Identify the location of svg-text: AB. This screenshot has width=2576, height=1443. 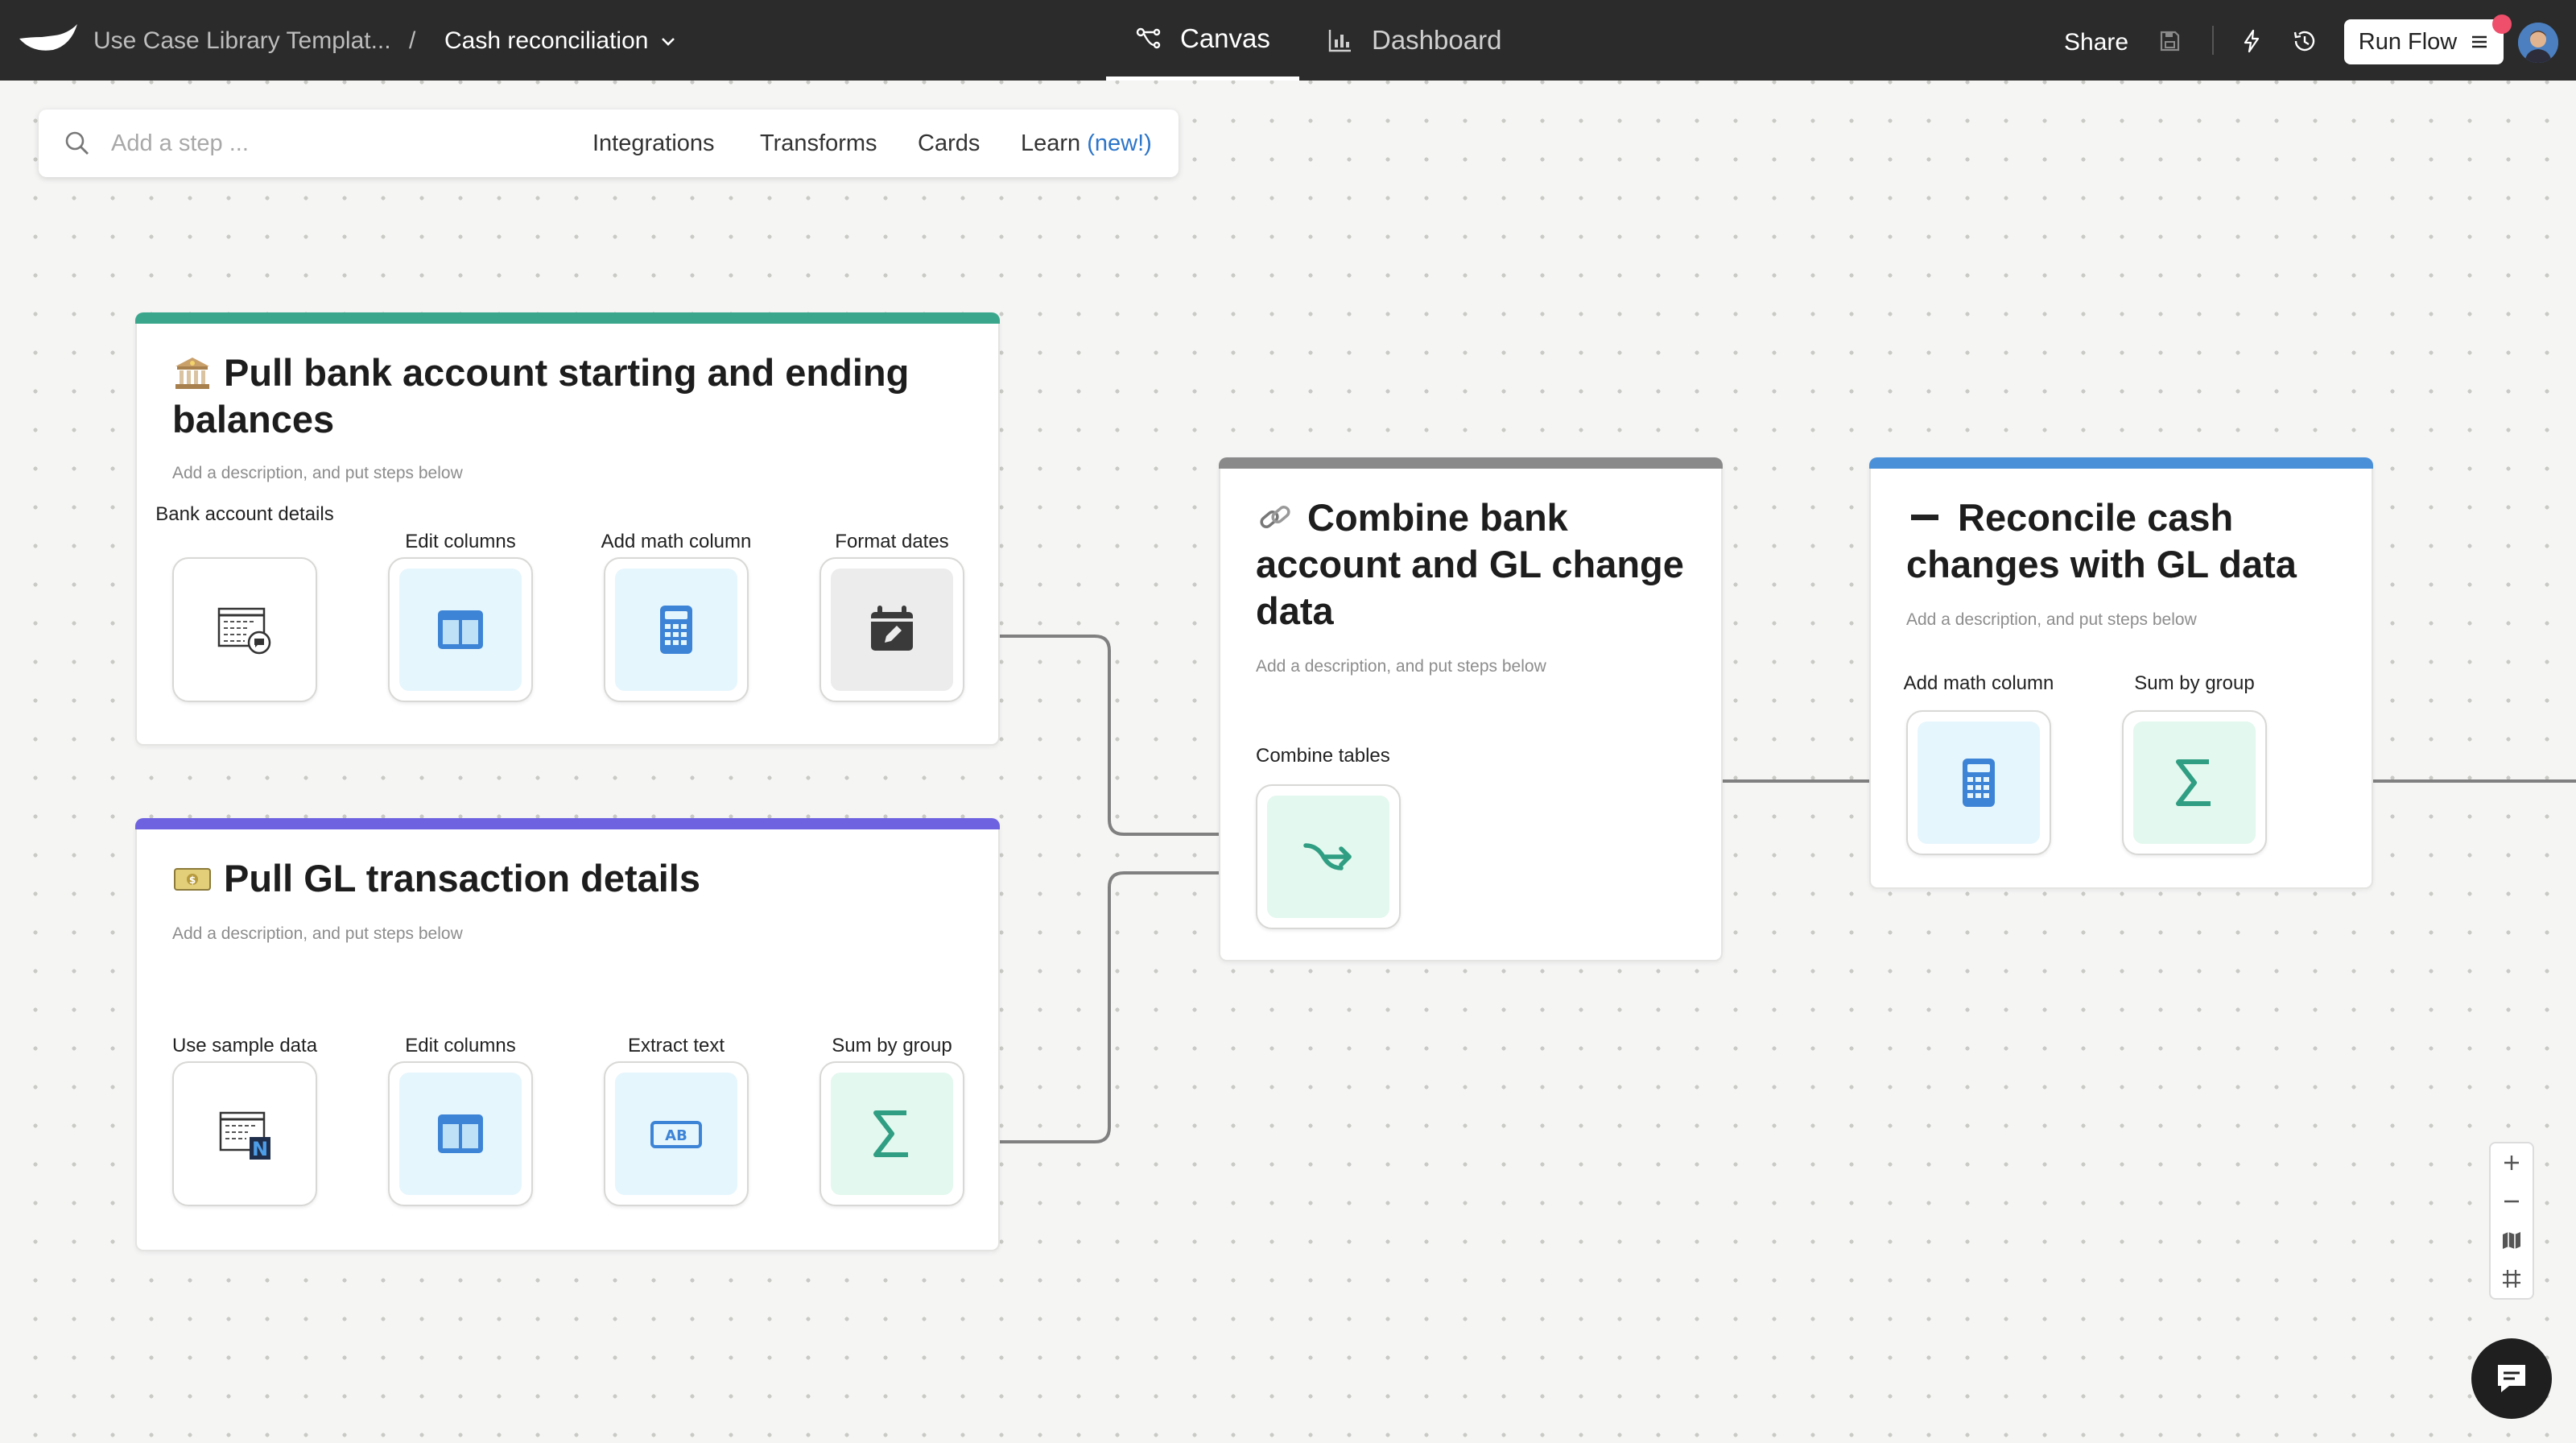
(676, 1135).